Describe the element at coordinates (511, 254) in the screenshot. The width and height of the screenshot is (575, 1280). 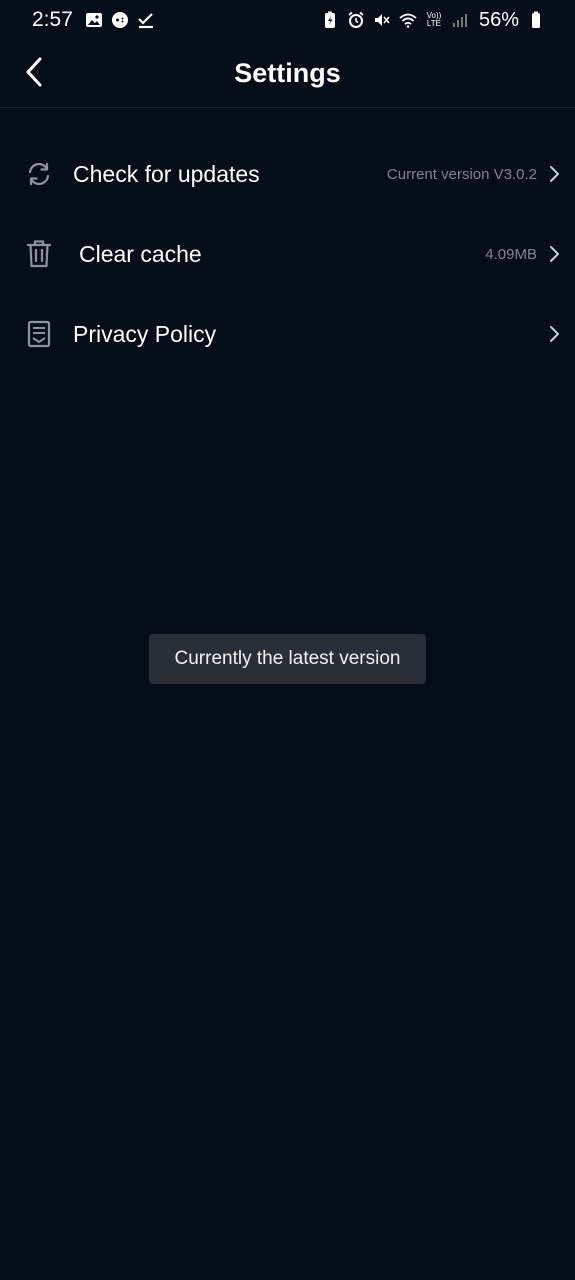
I see `cache-size-value: 4.09MB` at that location.